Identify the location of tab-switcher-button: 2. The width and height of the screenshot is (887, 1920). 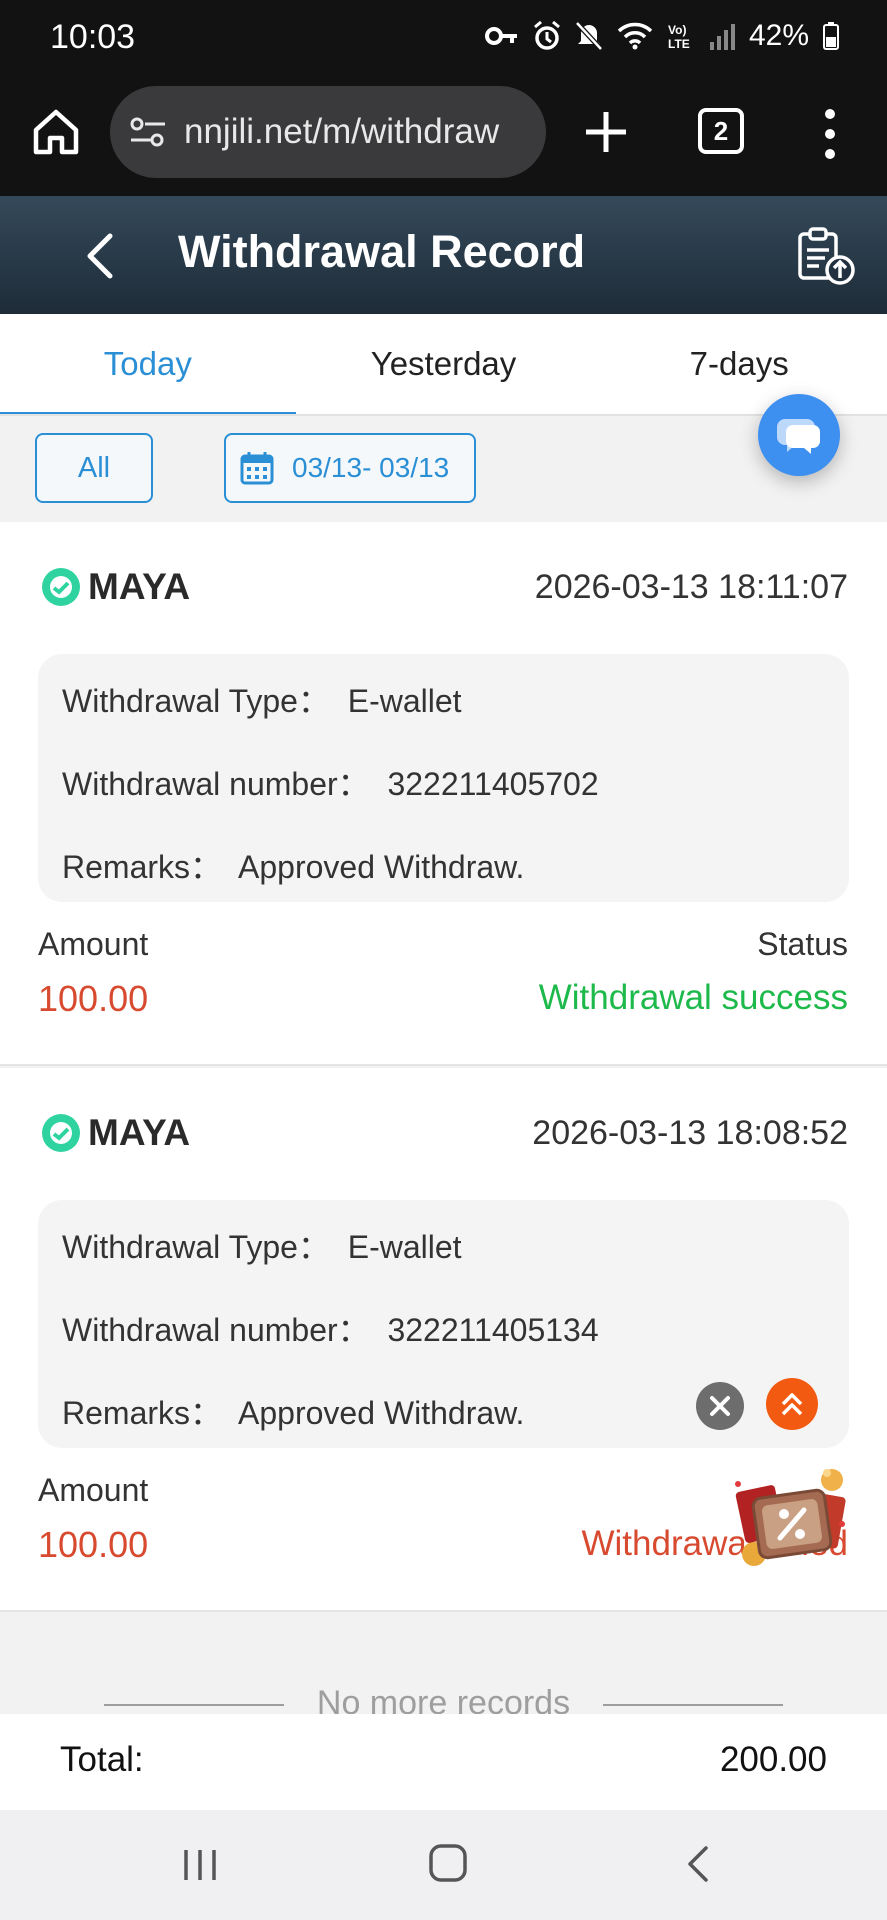
(721, 131).